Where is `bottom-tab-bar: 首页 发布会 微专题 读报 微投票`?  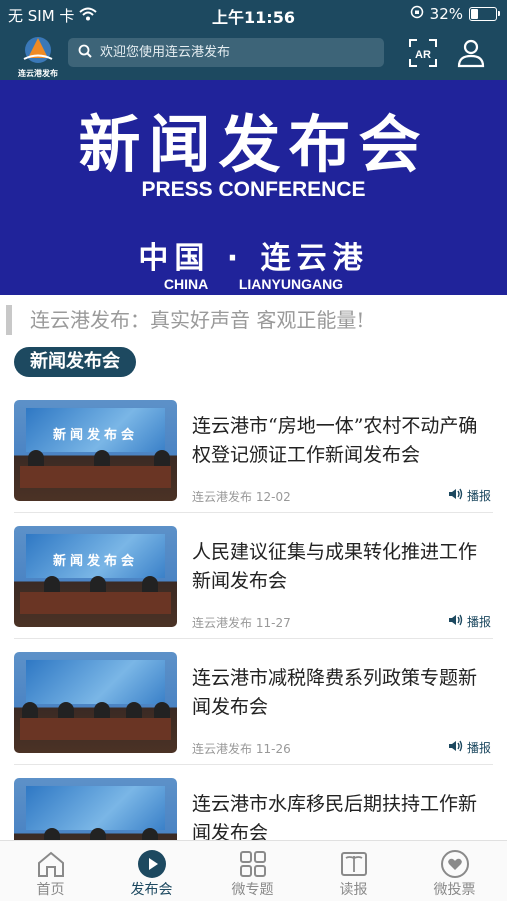 bottom-tab-bar: 首页 发布会 微专题 读报 微投票 is located at coordinates (253, 870).